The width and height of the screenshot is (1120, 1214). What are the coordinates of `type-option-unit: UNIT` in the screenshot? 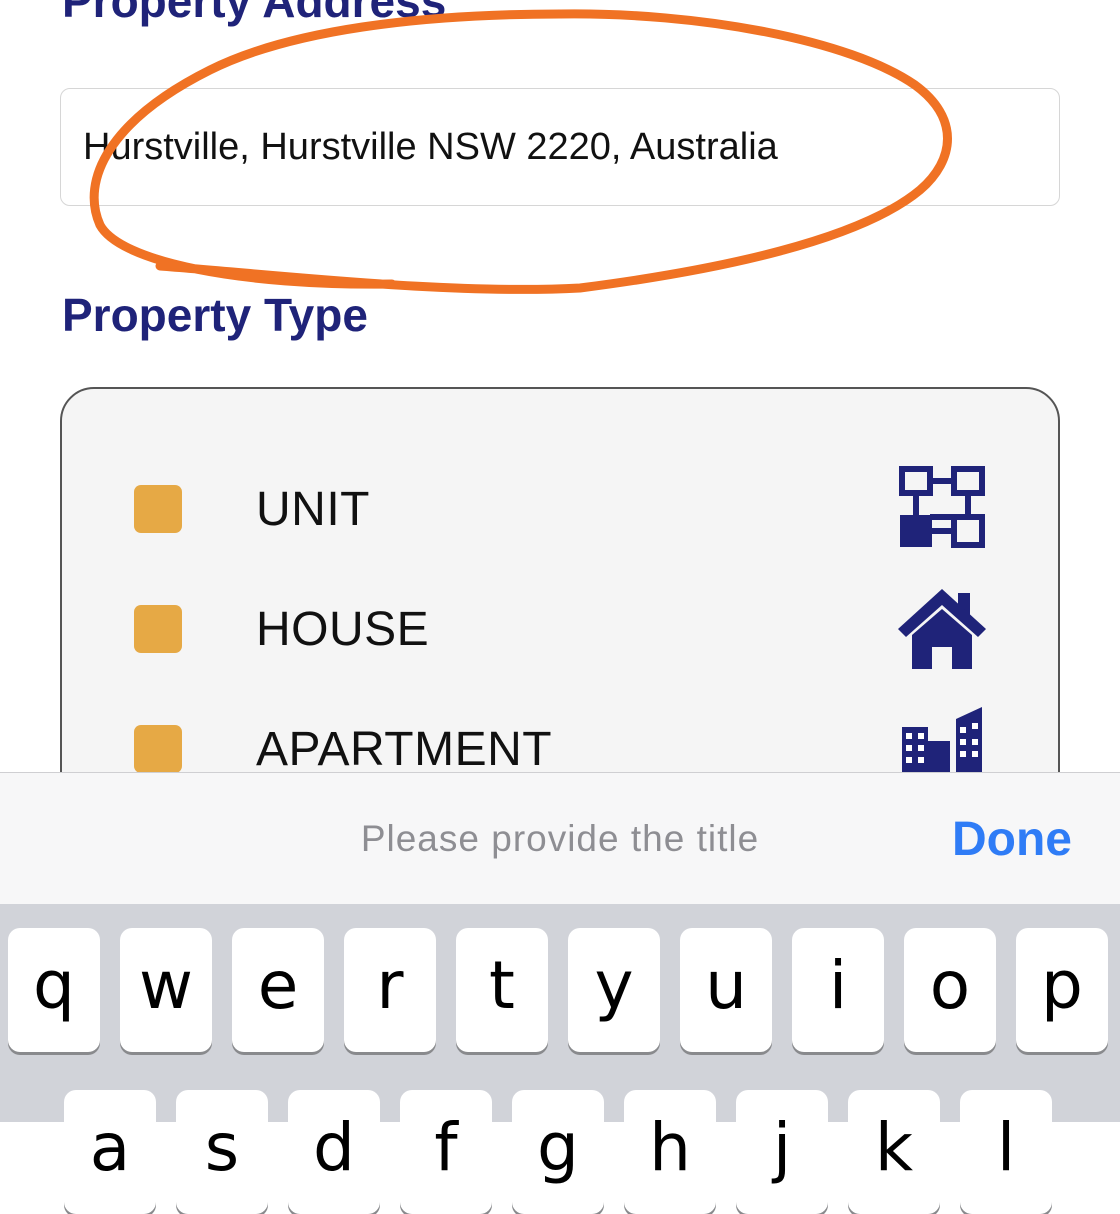 It's located at (560, 507).